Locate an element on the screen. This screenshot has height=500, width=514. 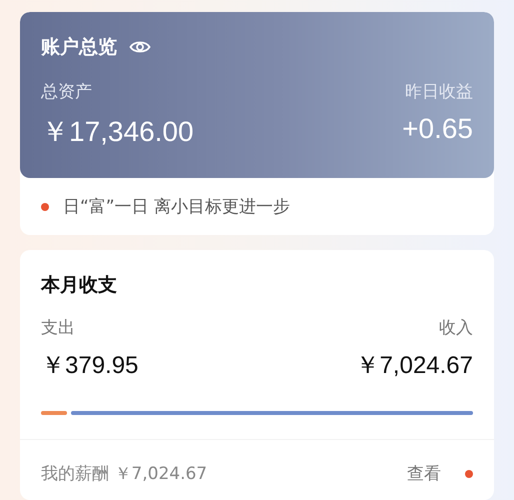
expense-value: ￥379.95 is located at coordinates (89, 366).